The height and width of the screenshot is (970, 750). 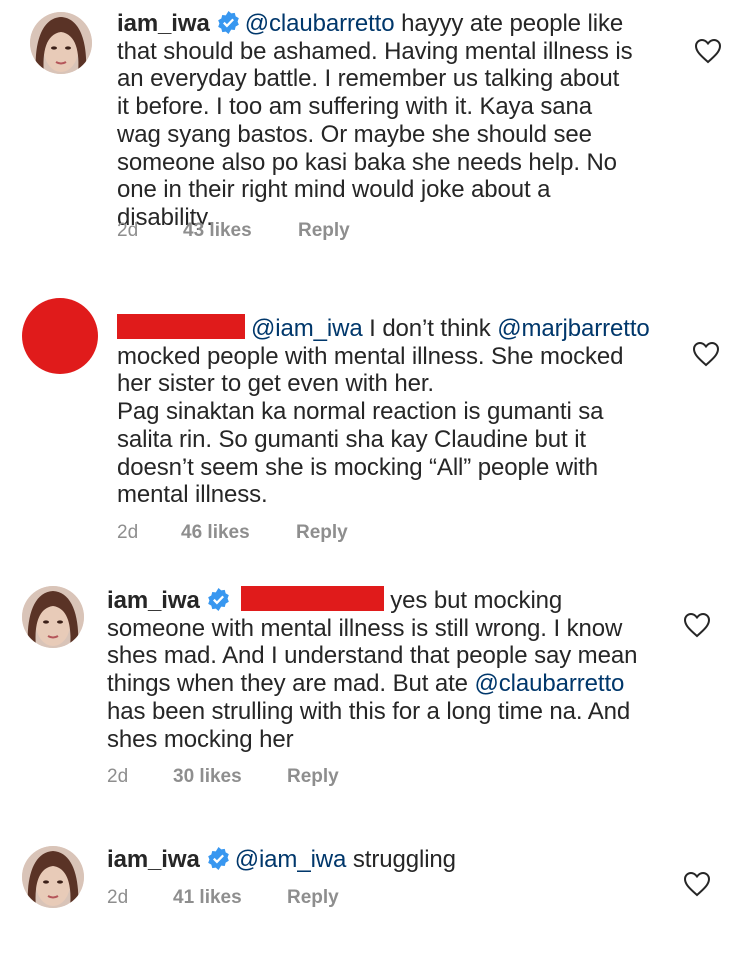 I want to click on mention-link: @marjbarretto, so click(x=573, y=328).